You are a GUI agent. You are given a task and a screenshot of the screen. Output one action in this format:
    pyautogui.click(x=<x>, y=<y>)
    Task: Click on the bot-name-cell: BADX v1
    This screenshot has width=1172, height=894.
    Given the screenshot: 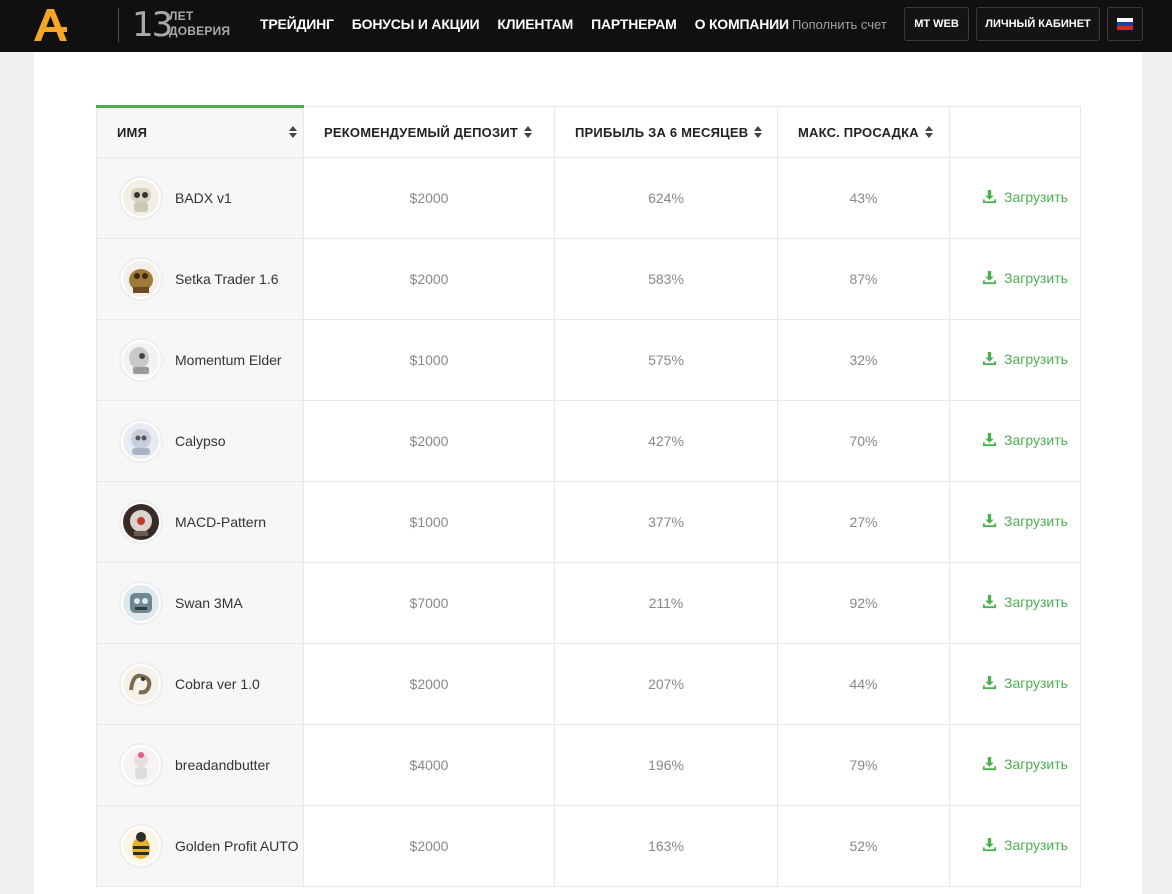 What is the action you would take?
    pyautogui.click(x=200, y=198)
    